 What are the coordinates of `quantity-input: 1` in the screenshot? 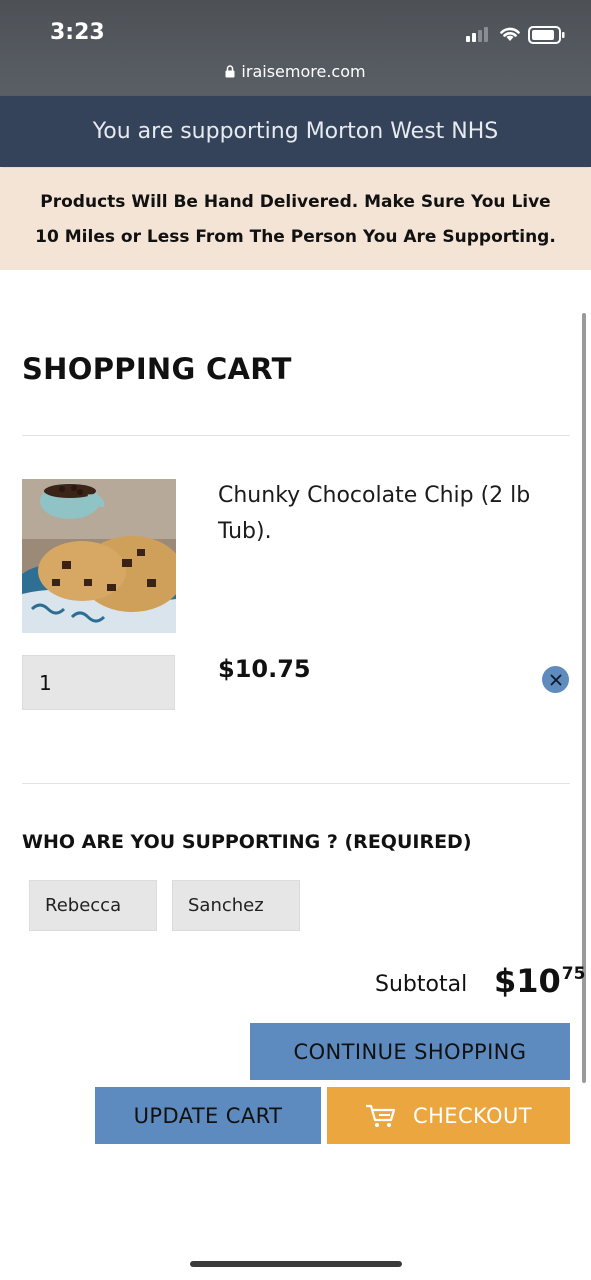 It's located at (98, 682).